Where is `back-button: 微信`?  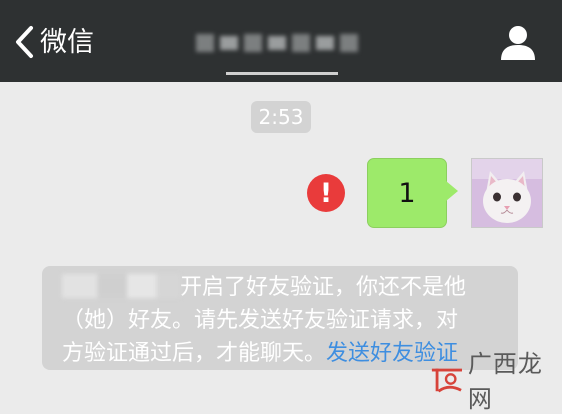 back-button: 微信 is located at coordinates (54, 42).